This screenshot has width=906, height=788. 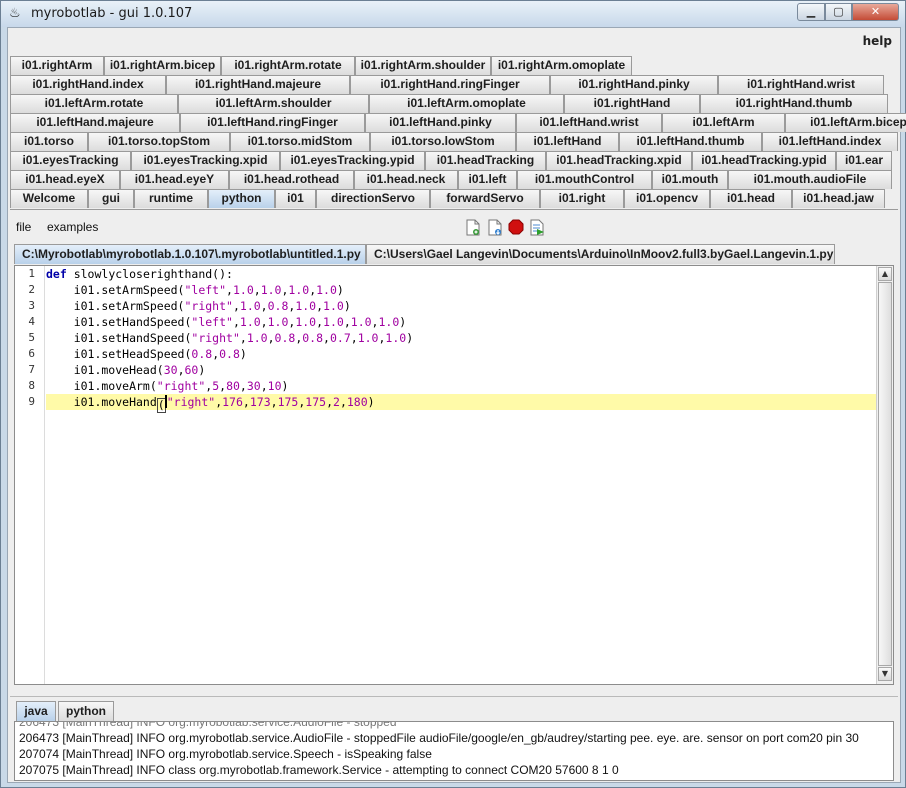 I want to click on scroll-thumb, so click(x=885, y=474).